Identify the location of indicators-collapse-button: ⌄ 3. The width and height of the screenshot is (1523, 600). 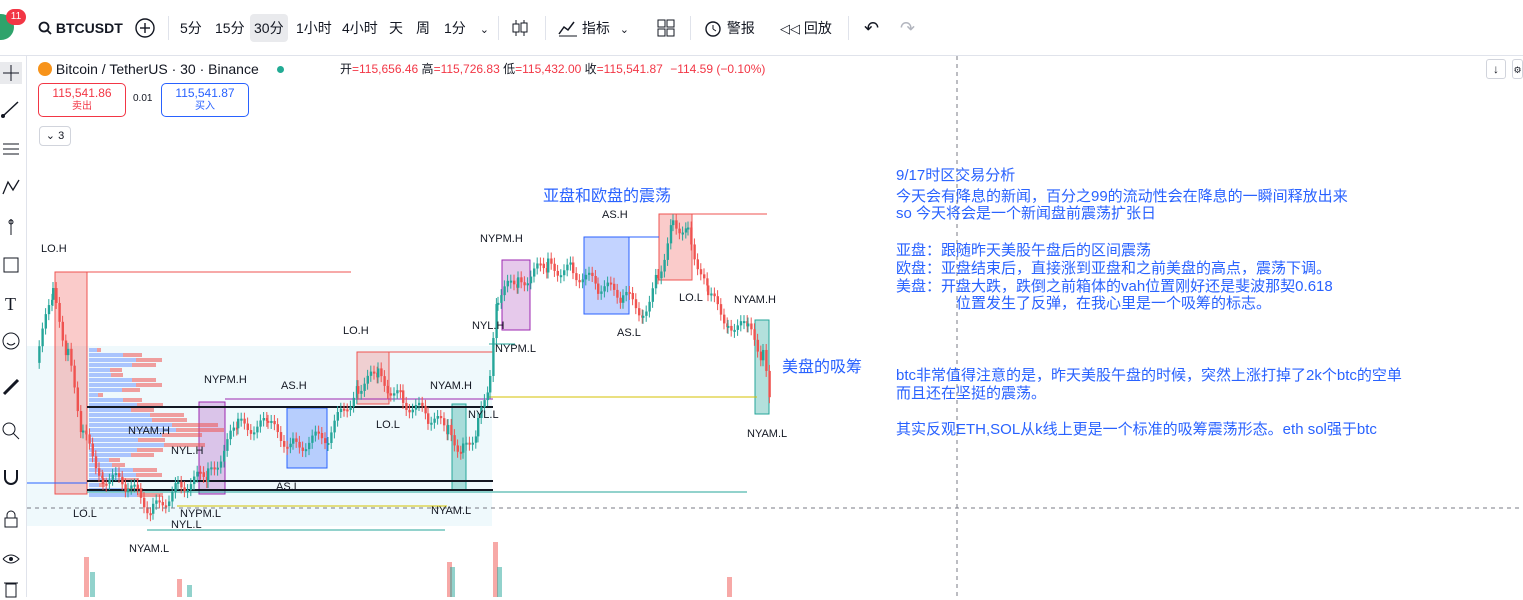
(55, 136).